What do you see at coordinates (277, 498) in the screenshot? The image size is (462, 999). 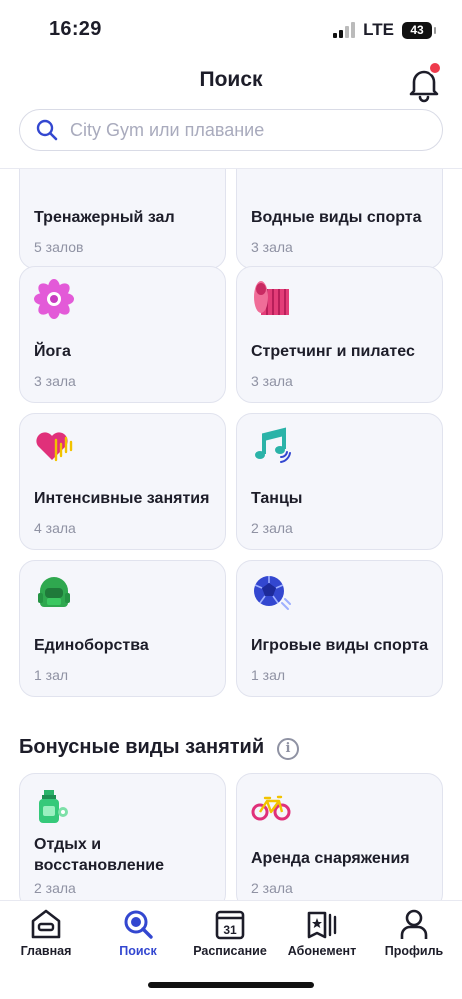 I see `category-title: Танцы` at bounding box center [277, 498].